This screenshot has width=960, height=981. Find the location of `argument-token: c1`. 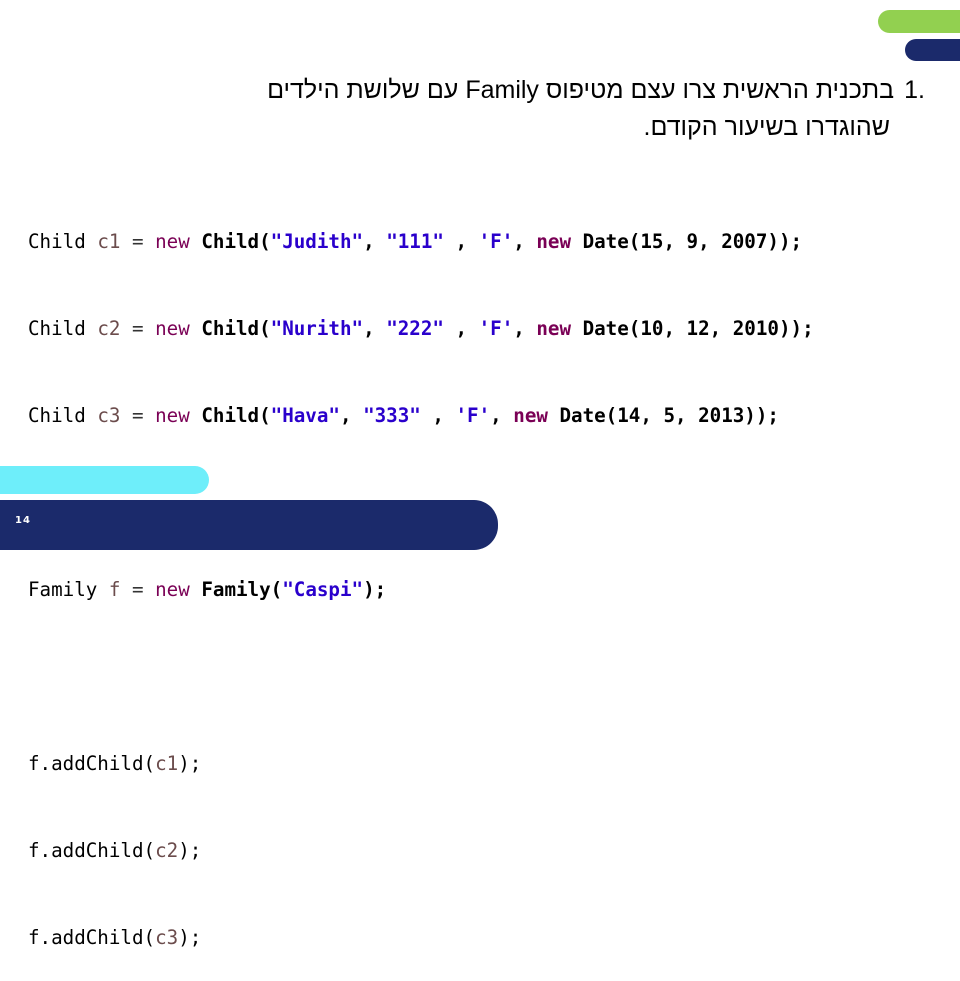

argument-token: c1 is located at coordinates (167, 763).